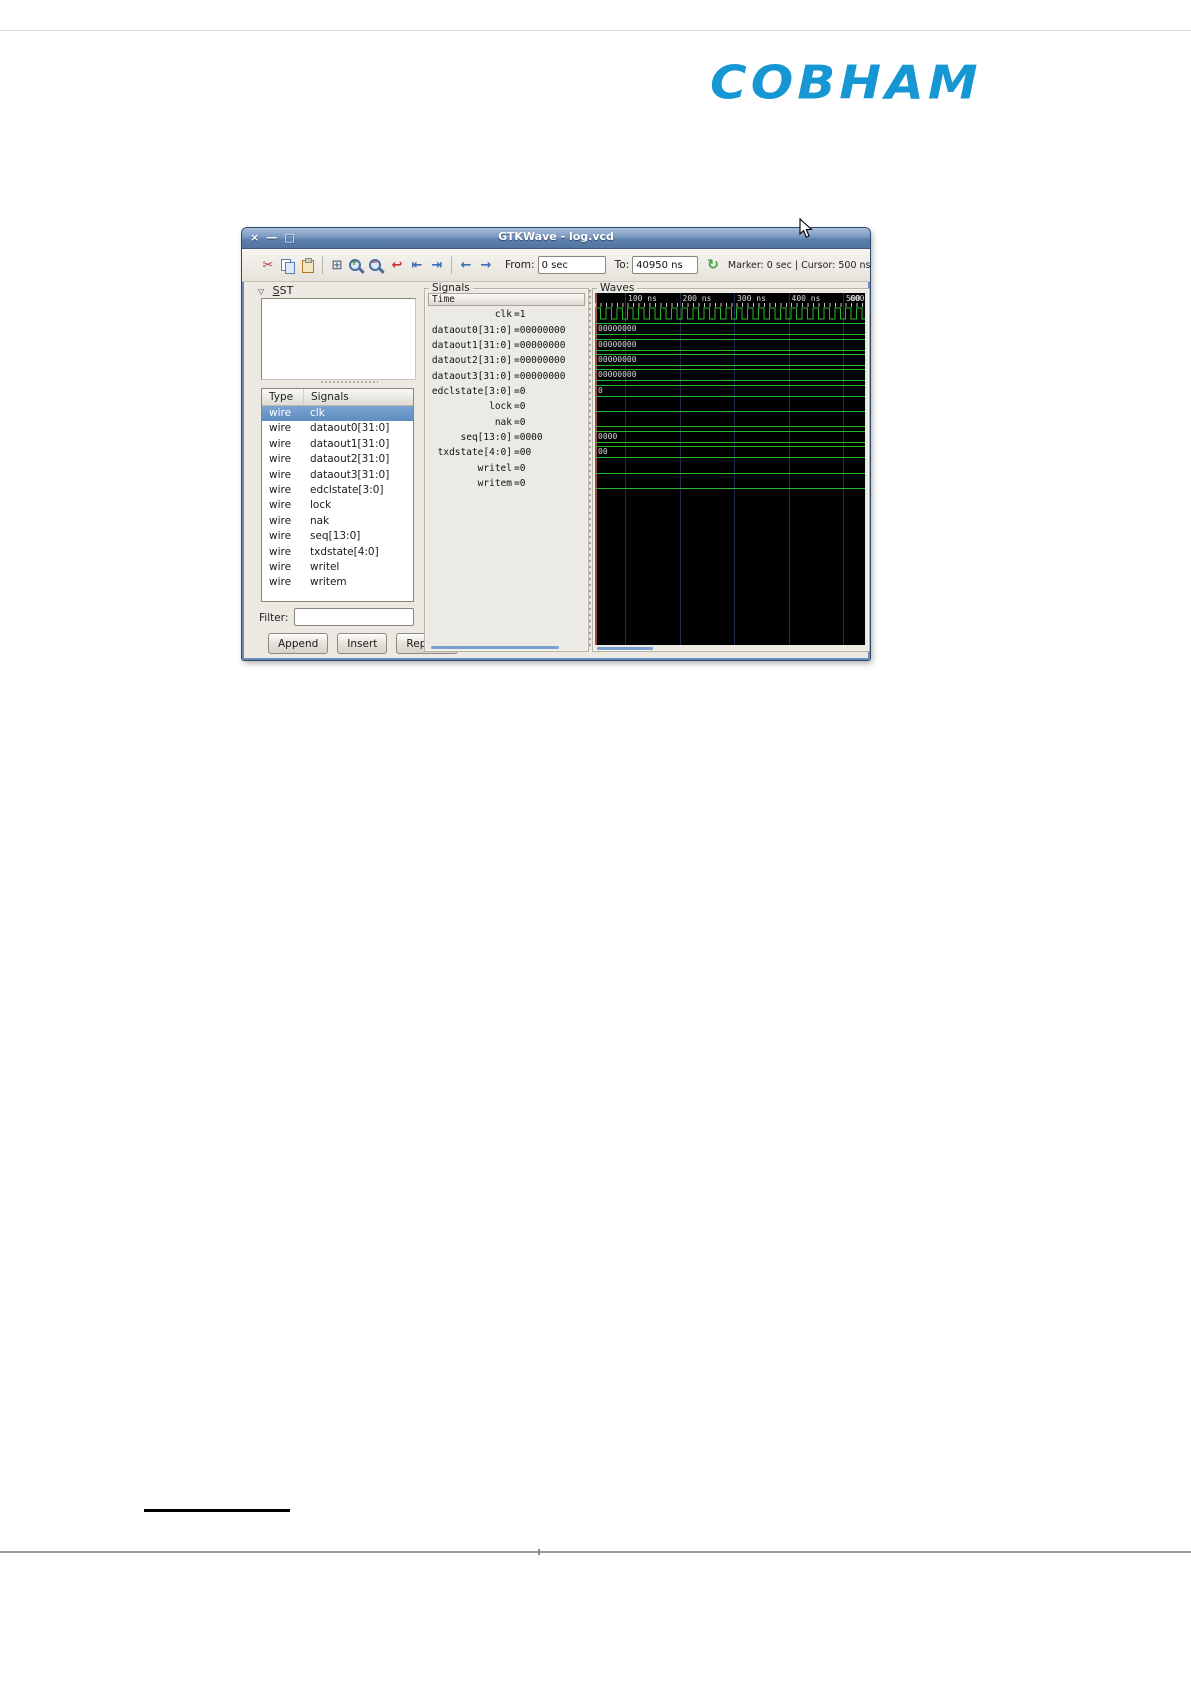  I want to click on mouse-cursor, so click(806, 228).